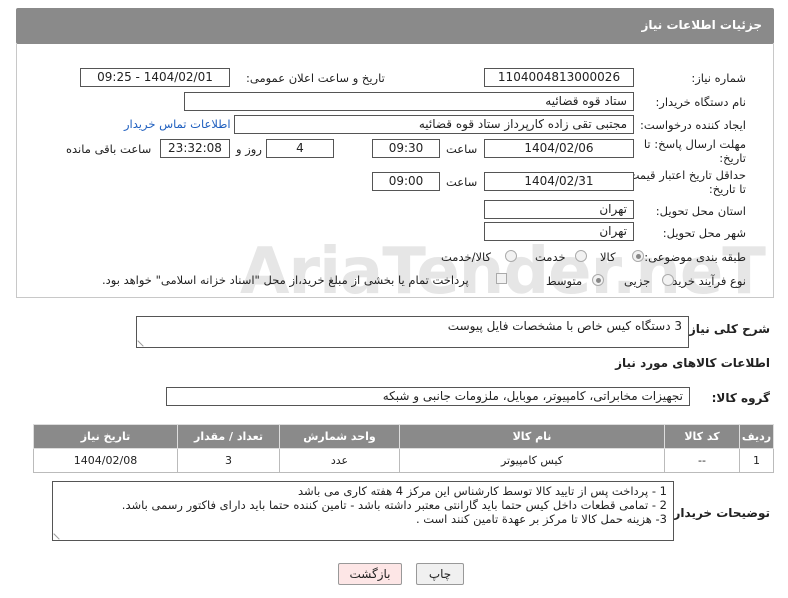 The height and width of the screenshot is (598, 788). Describe the element at coordinates (501, 278) in the screenshot. I see `payment-treasury-checkbox` at that location.